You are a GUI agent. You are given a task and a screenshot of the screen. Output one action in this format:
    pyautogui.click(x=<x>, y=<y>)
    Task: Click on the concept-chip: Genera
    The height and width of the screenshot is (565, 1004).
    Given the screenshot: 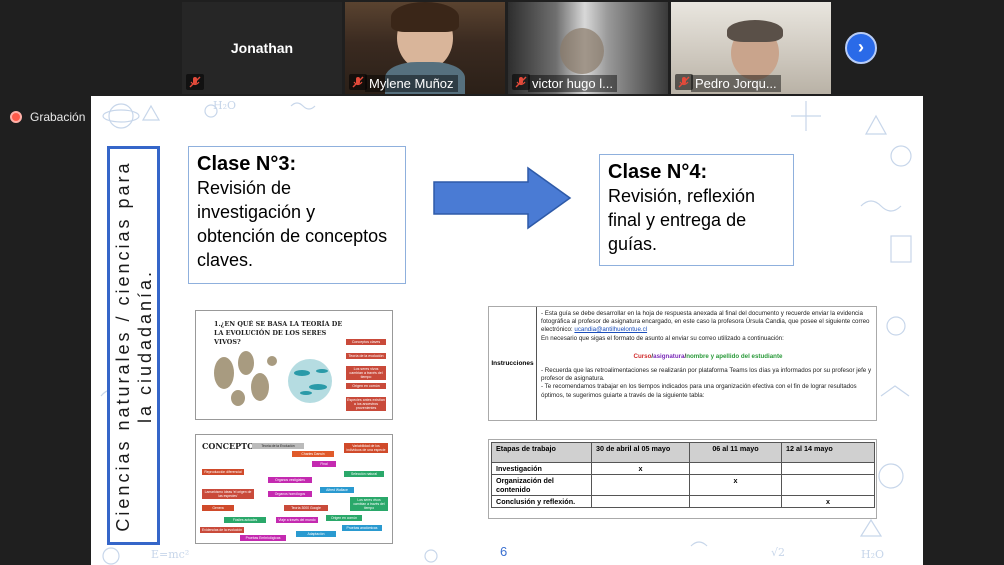 What is the action you would take?
    pyautogui.click(x=218, y=508)
    